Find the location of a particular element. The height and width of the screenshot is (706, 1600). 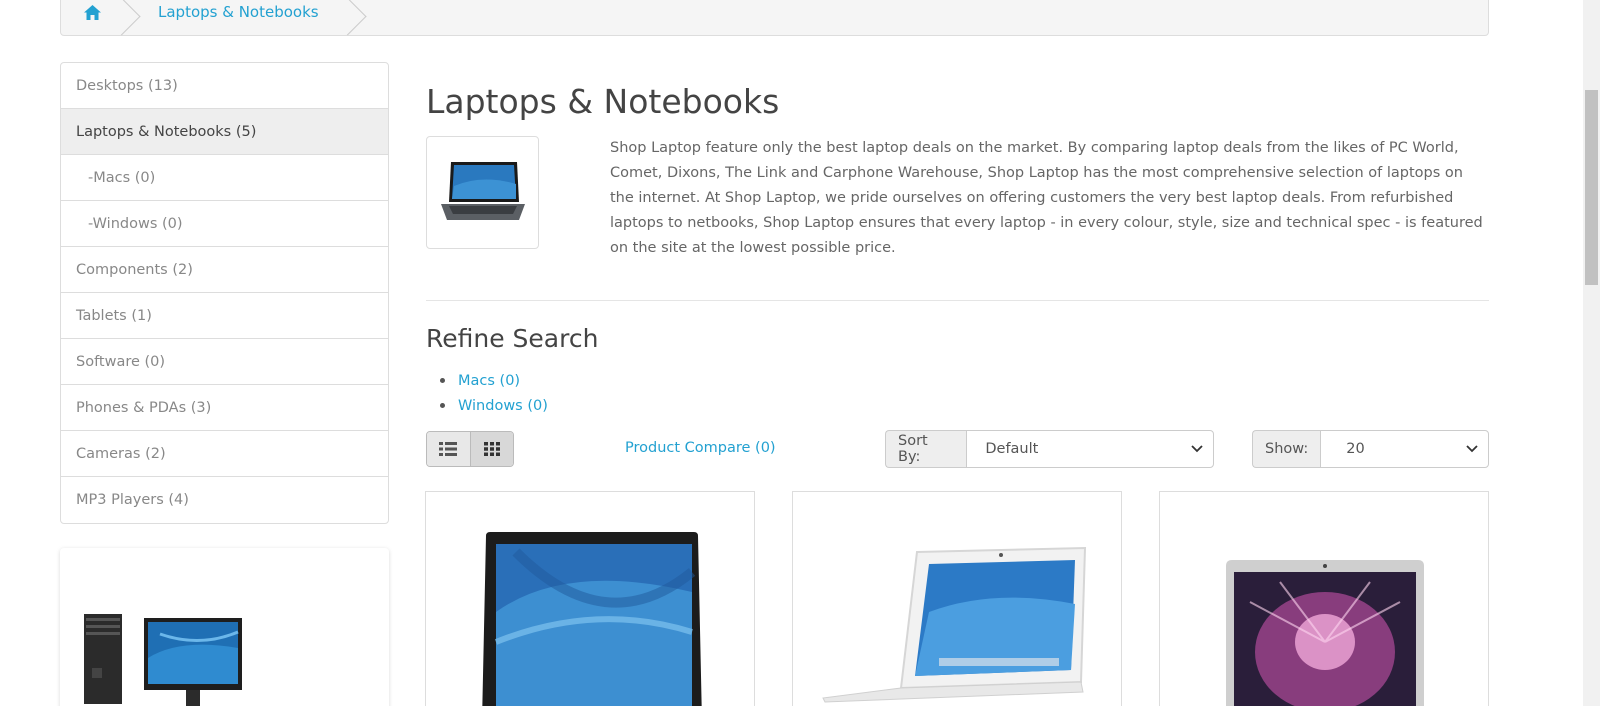

view-toggle is located at coordinates (470, 449).